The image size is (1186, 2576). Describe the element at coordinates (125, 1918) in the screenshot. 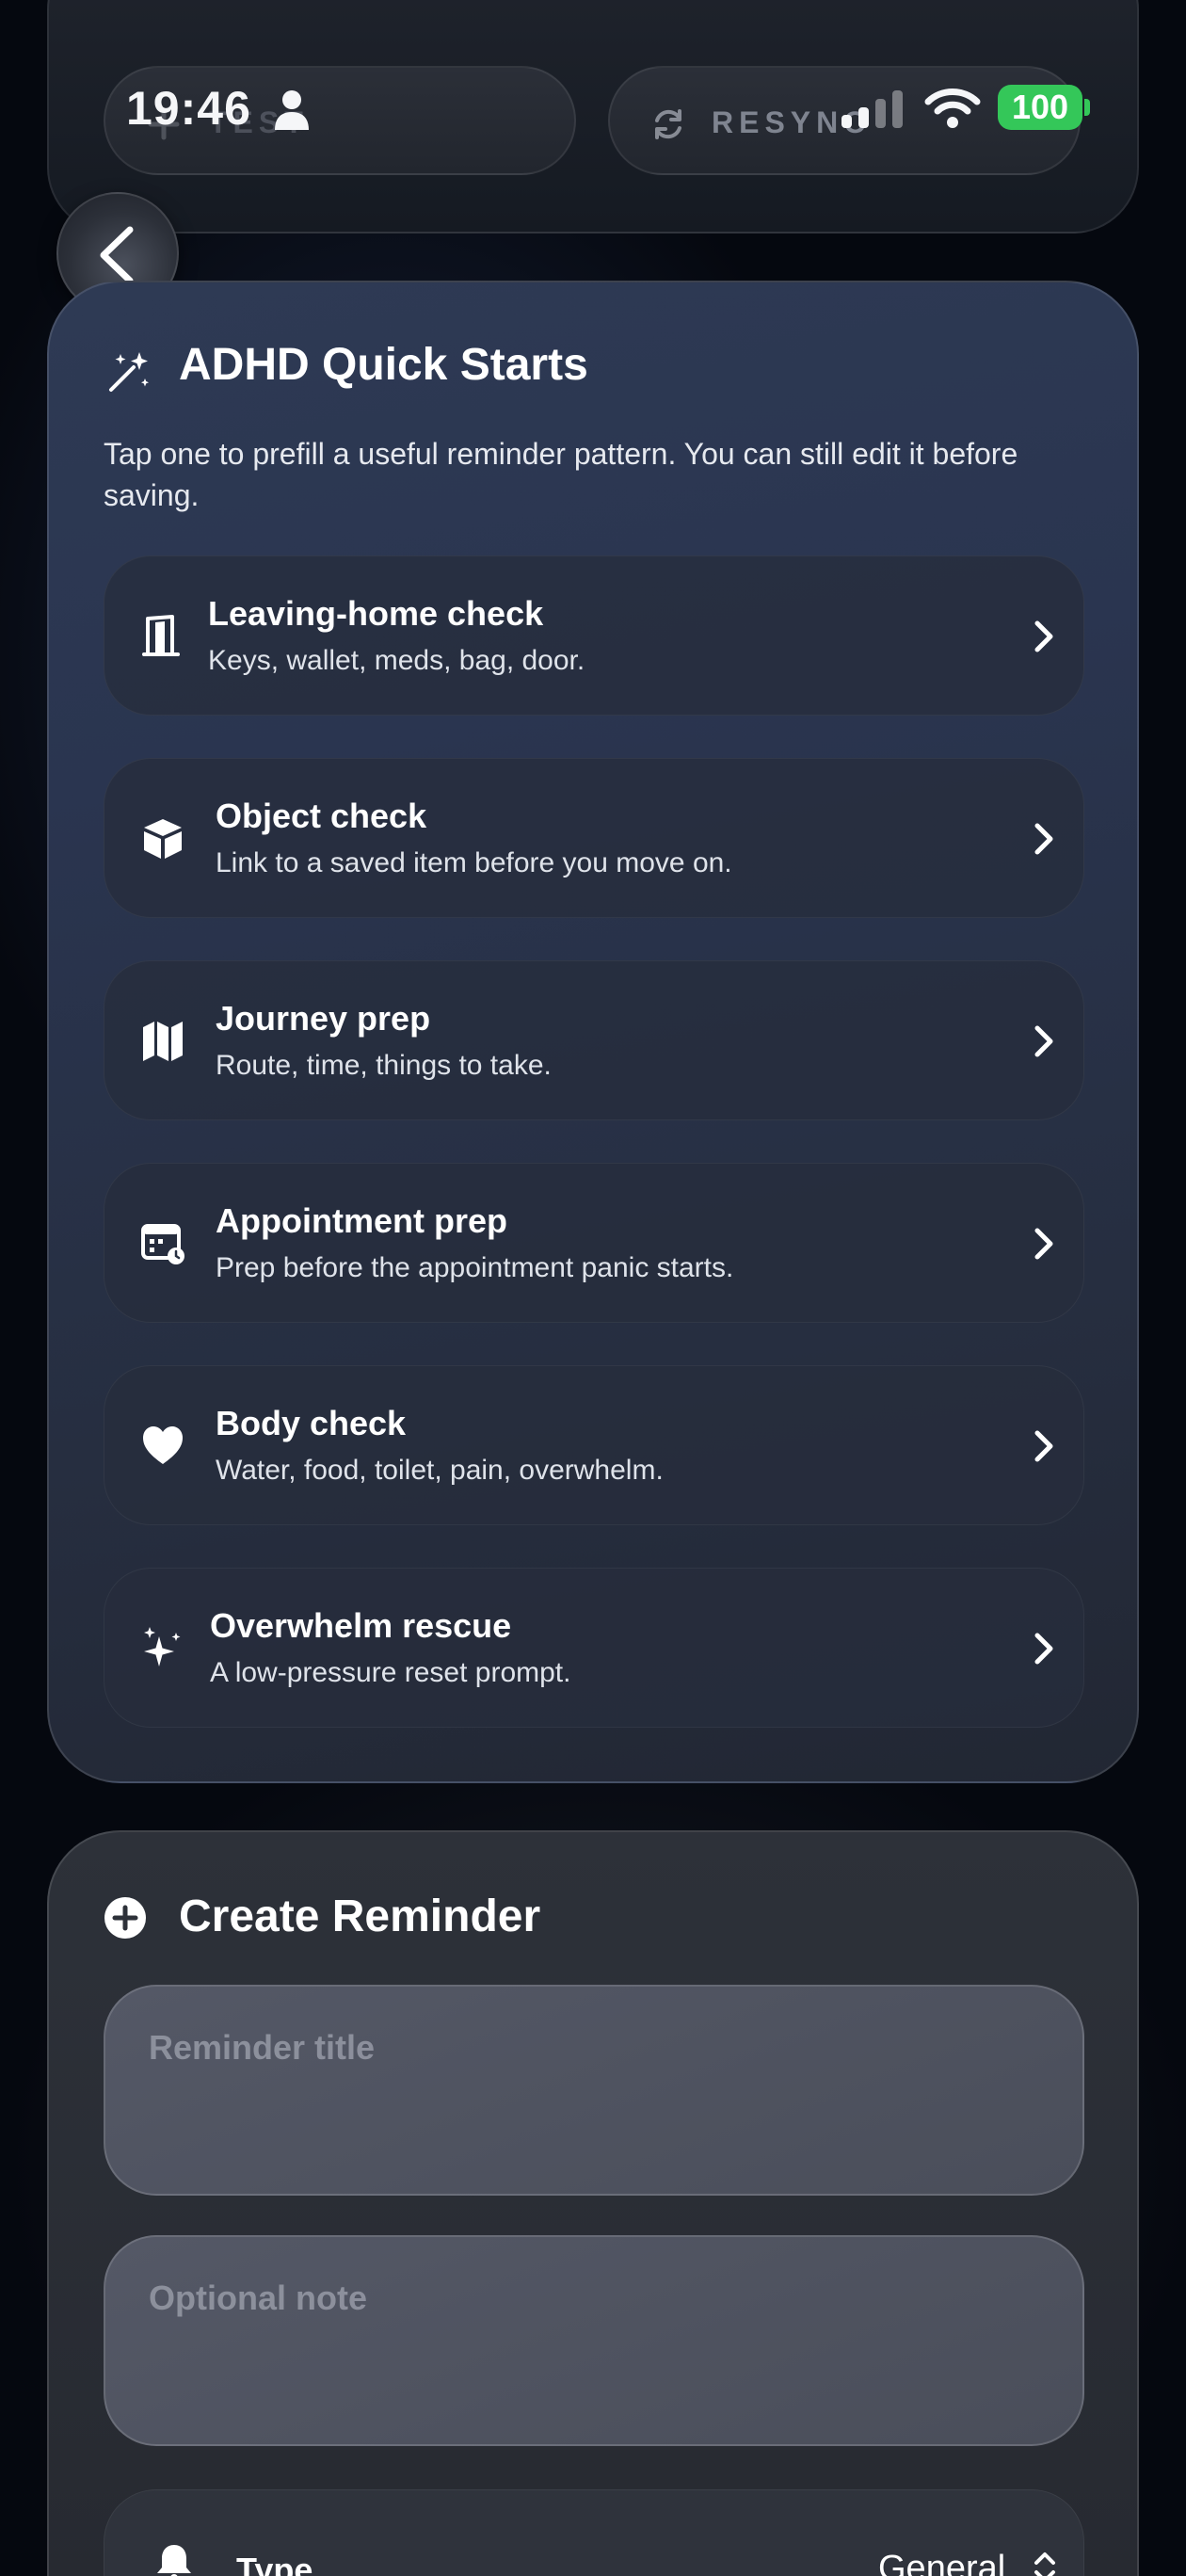

I see `plus-circle-icon` at that location.